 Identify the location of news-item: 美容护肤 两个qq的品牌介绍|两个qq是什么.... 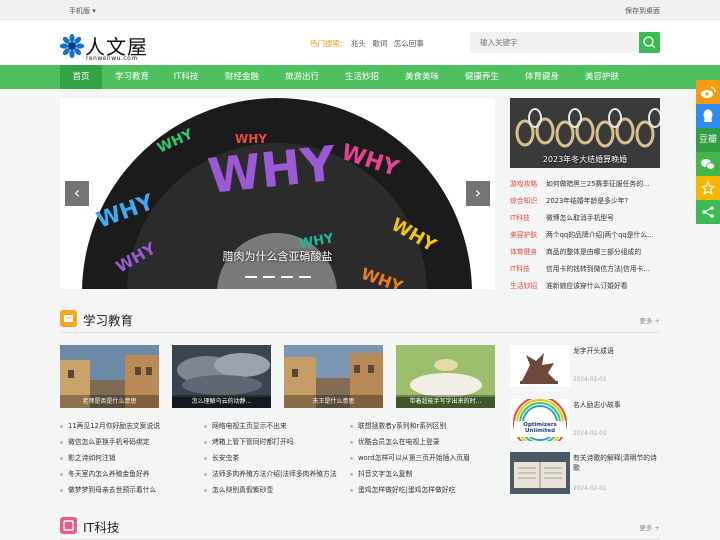
(585, 234).